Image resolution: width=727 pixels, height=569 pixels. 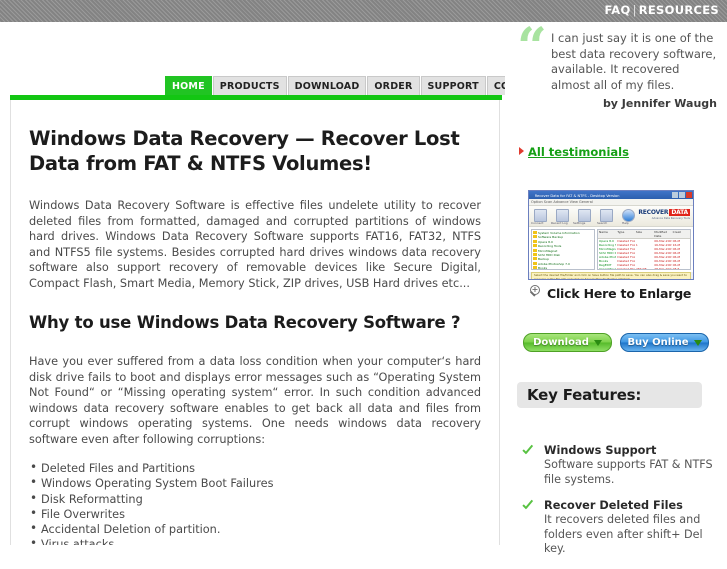 What do you see at coordinates (697, 342) in the screenshot?
I see `buy-arrow-icon` at bounding box center [697, 342].